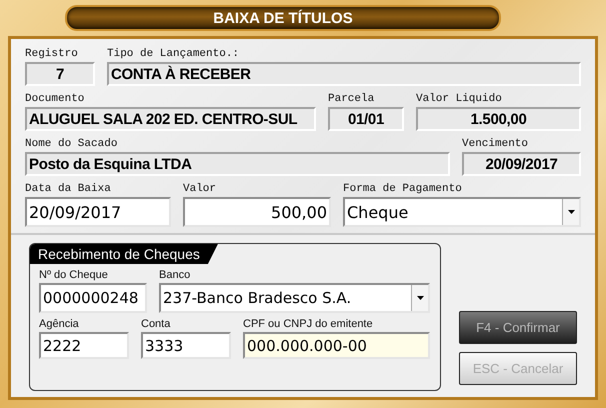  What do you see at coordinates (98, 212) in the screenshot?
I see `input-field: 20/09/2017` at bounding box center [98, 212].